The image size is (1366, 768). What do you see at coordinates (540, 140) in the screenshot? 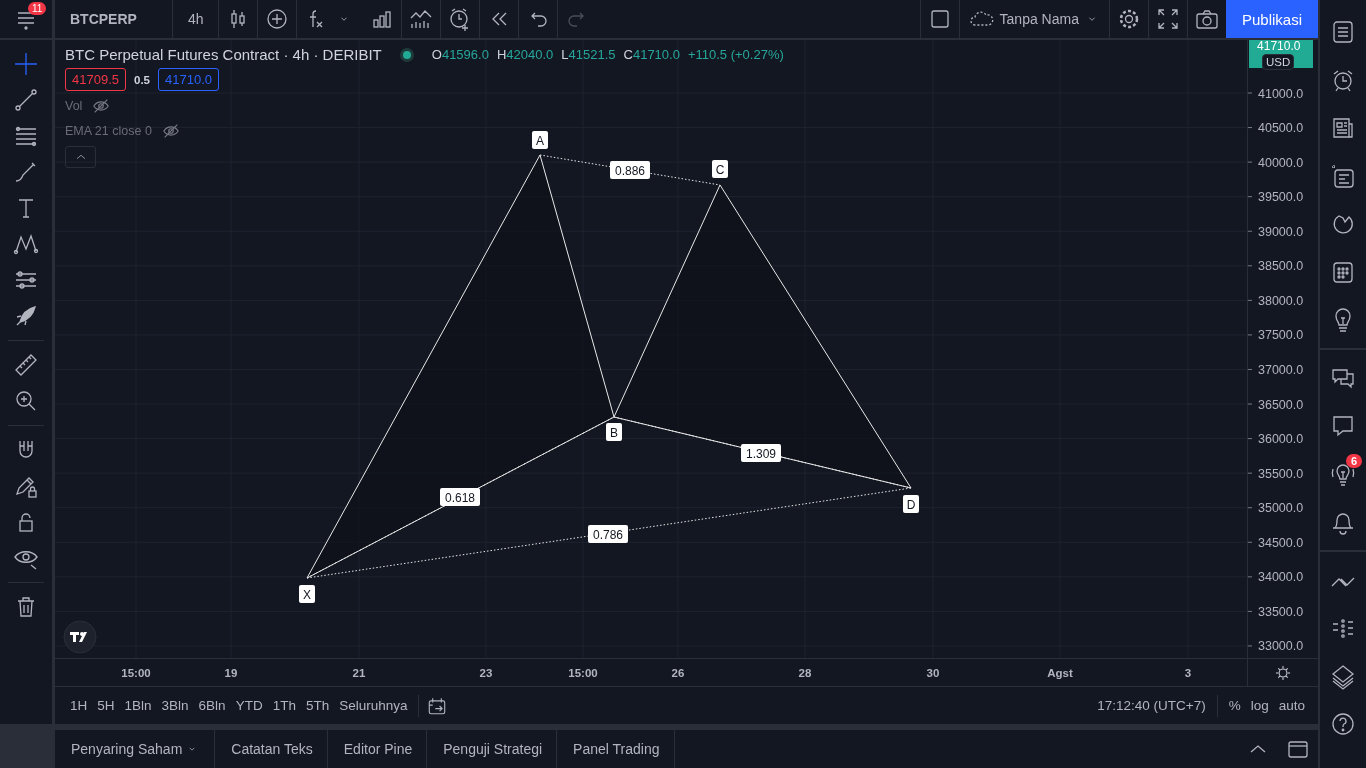
I see `point-label: A` at bounding box center [540, 140].